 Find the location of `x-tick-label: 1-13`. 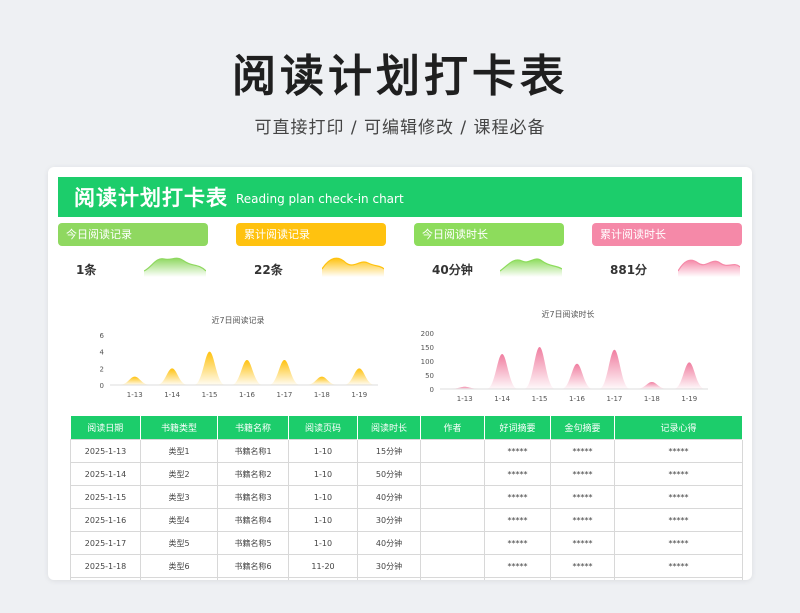

x-tick-label: 1-13 is located at coordinates (135, 395).